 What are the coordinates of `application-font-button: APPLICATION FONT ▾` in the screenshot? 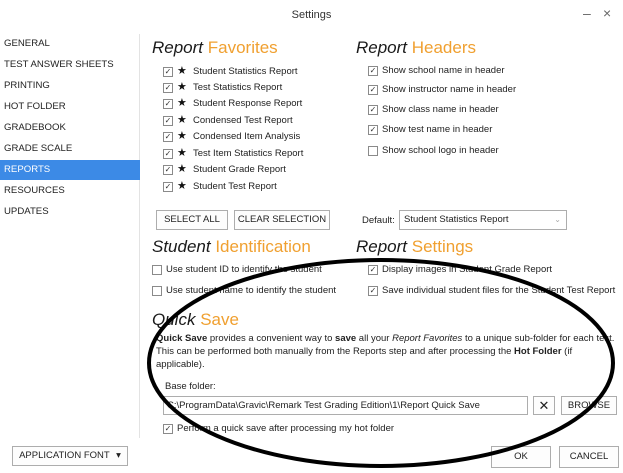 It's located at (70, 456).